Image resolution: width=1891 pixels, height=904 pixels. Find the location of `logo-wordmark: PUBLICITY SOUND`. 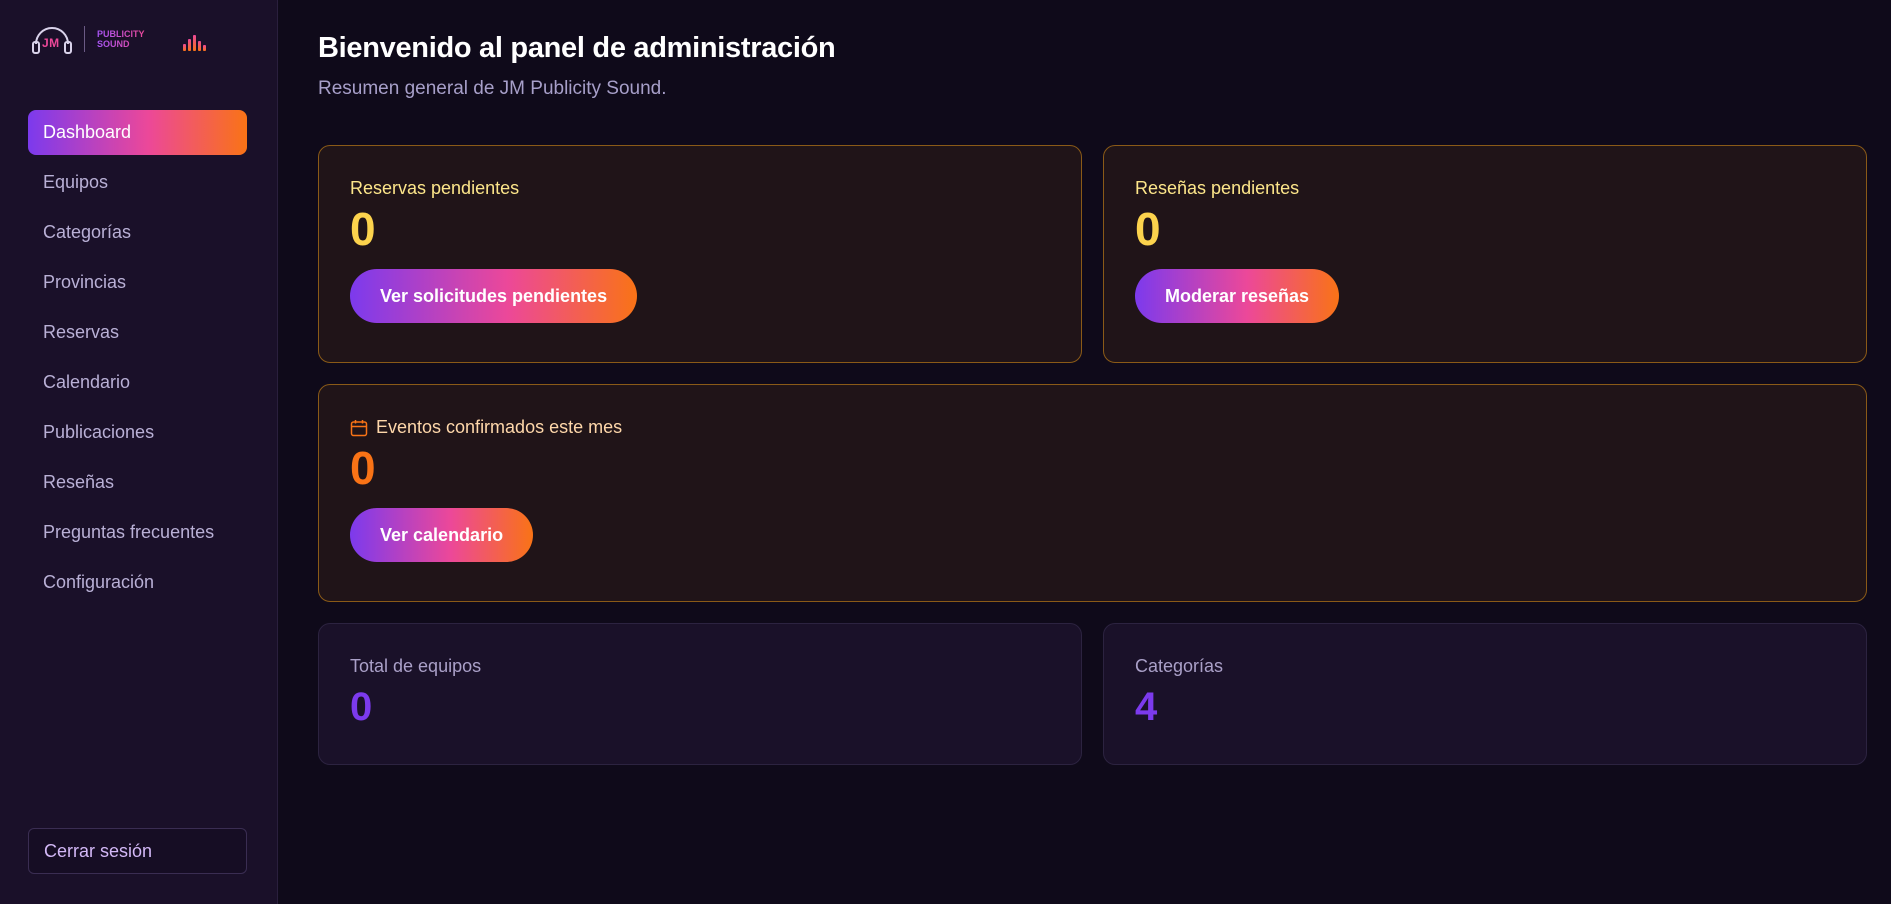

logo-wordmark: PUBLICITY SOUND is located at coordinates (121, 39).